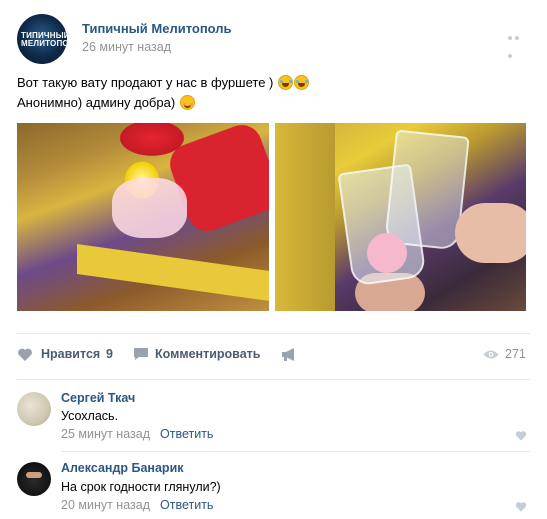 This screenshot has width=547, height=519. What do you see at coordinates (109, 354) in the screenshot?
I see `like-count: 9` at bounding box center [109, 354].